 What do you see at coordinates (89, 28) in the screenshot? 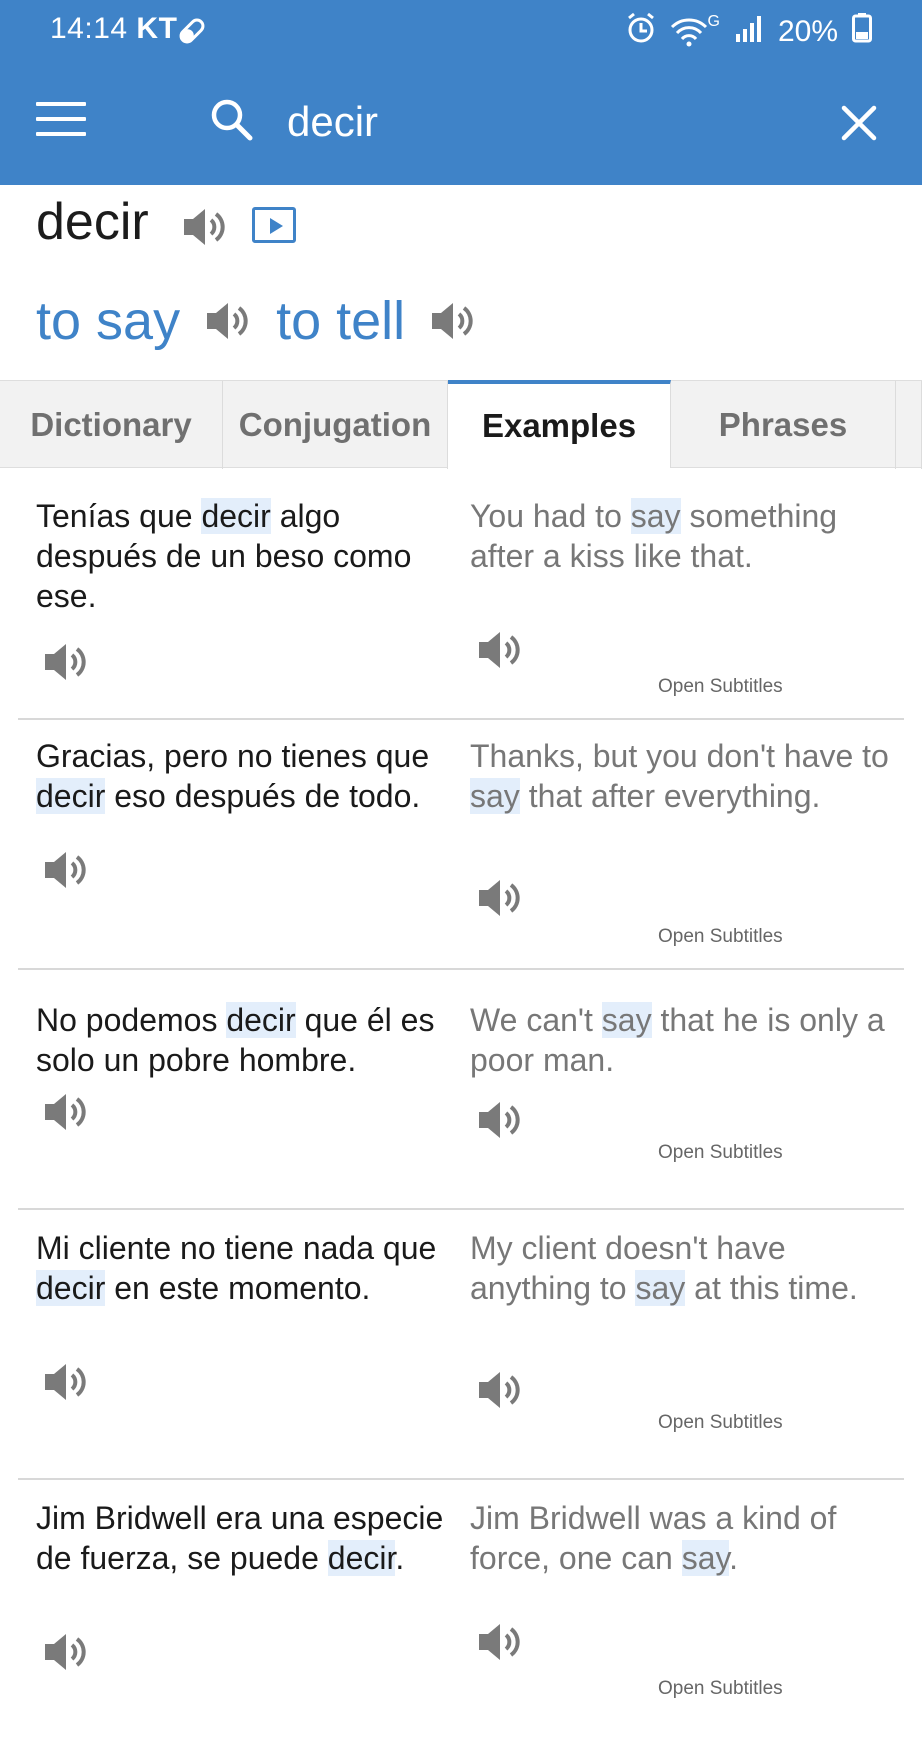
I see `clock-text: 14:14` at bounding box center [89, 28].